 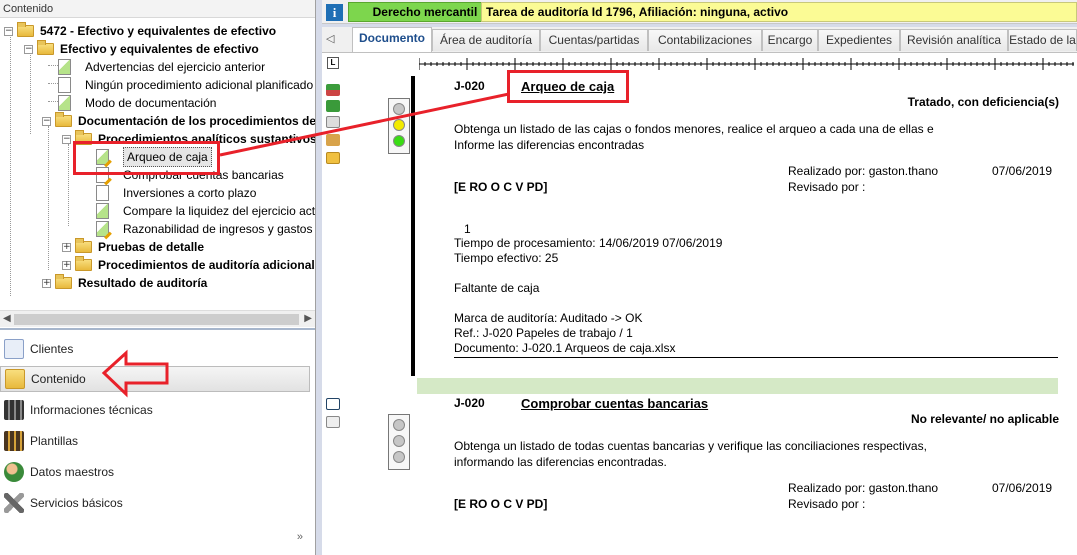 What do you see at coordinates (135, 373) in the screenshot?
I see `left-arrow-icon` at bounding box center [135, 373].